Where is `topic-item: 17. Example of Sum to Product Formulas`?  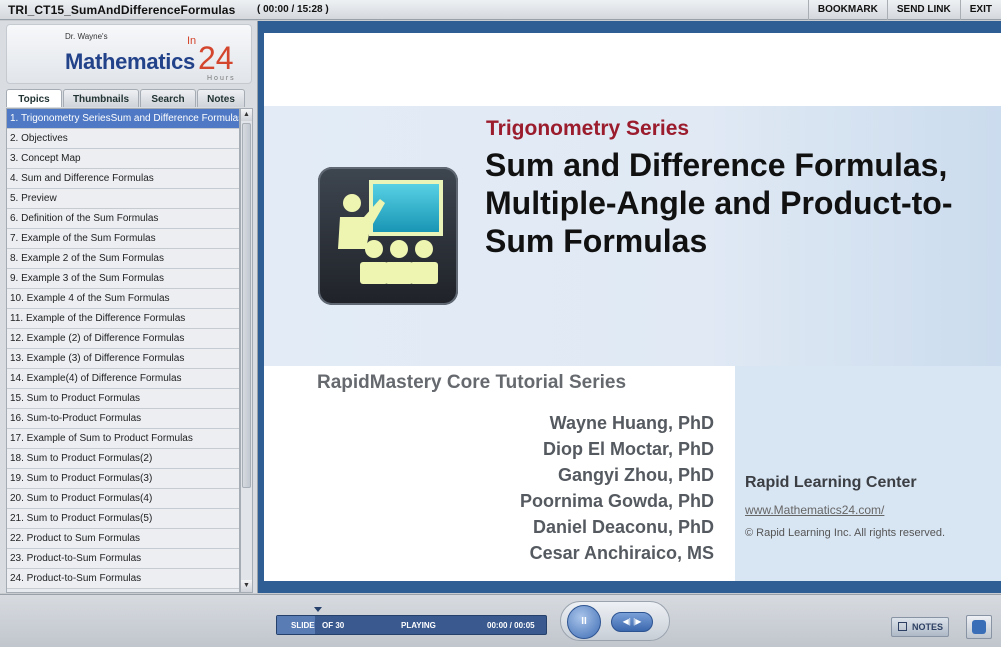 topic-item: 17. Example of Sum to Product Formulas is located at coordinates (123, 439).